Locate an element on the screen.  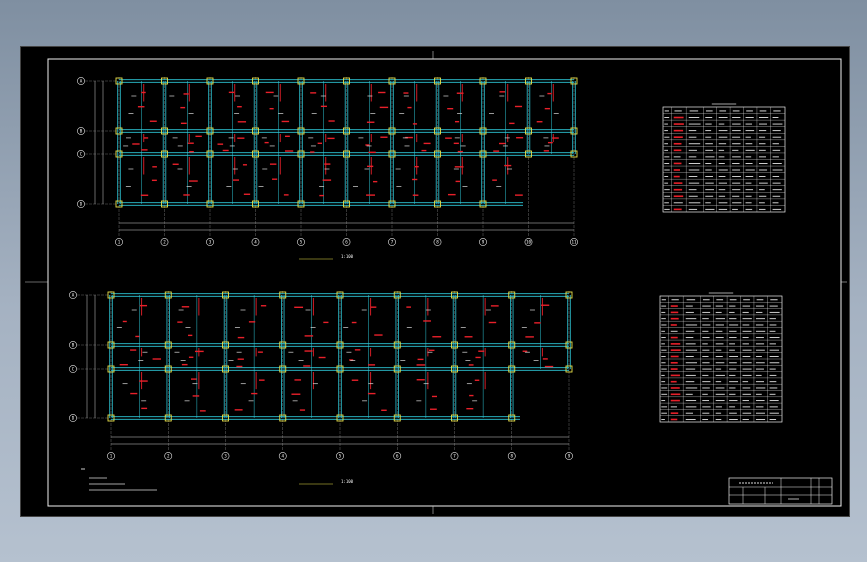
axis-number: 10 is located at coordinates (529, 242).